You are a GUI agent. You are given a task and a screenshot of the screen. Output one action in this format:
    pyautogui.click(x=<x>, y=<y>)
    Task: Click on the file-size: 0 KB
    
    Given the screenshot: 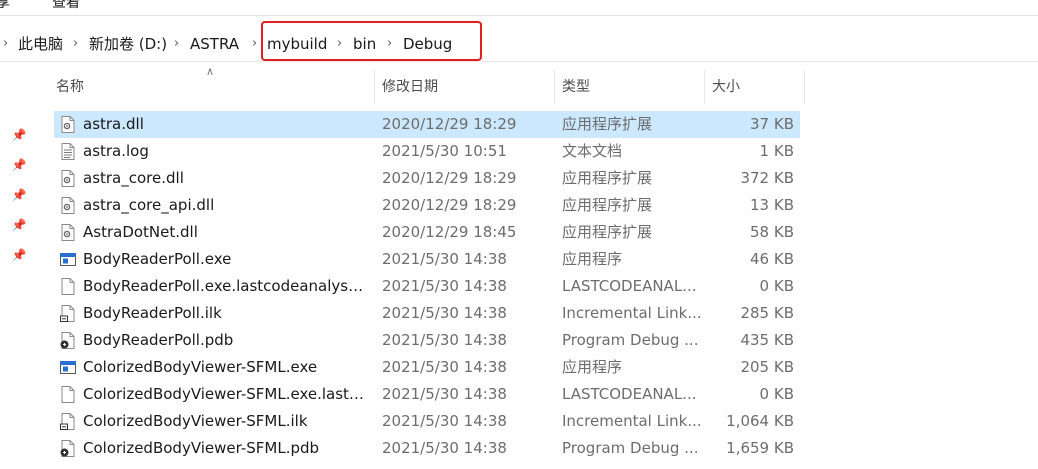 What is the action you would take?
    pyautogui.click(x=776, y=286)
    